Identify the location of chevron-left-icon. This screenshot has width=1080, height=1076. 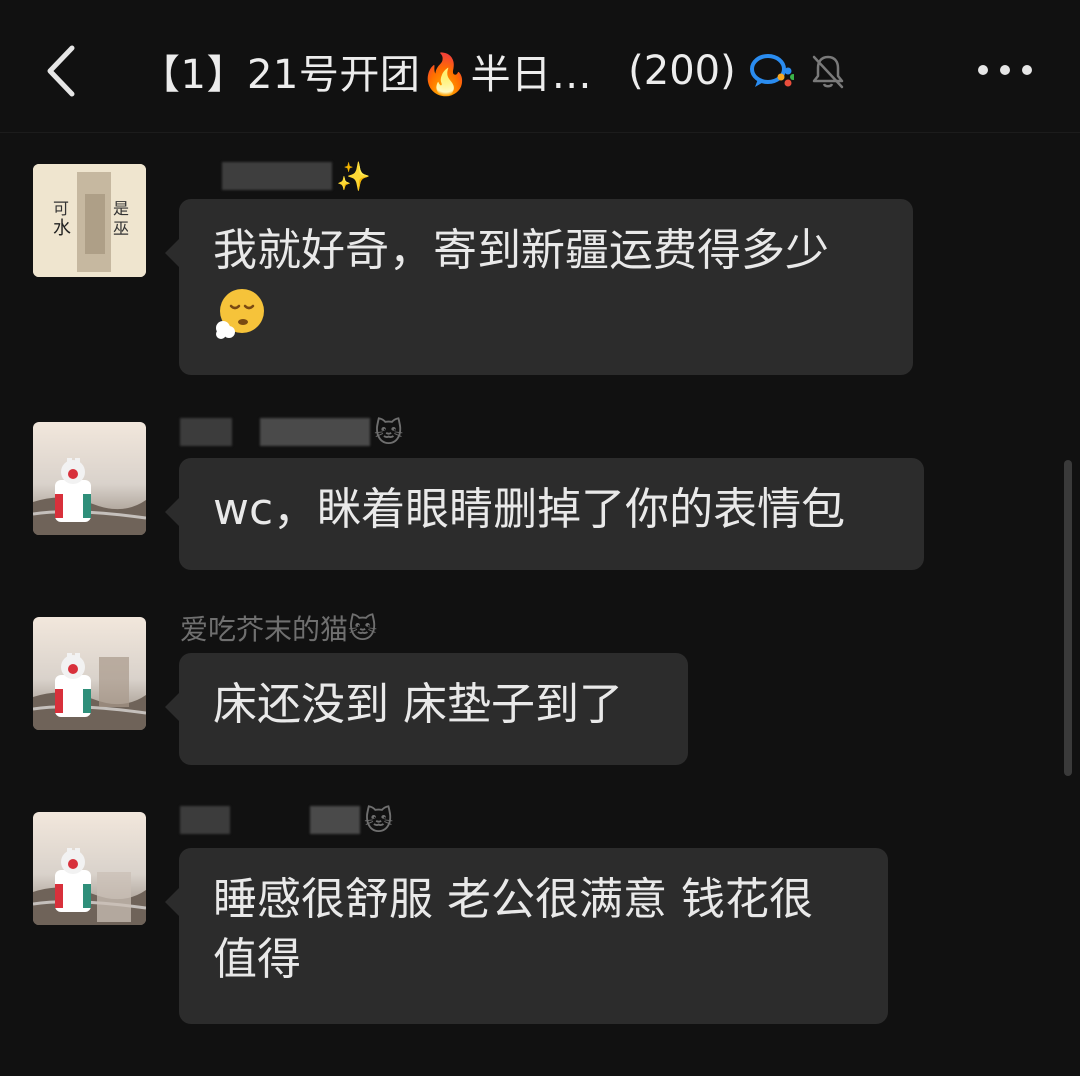
(60, 71).